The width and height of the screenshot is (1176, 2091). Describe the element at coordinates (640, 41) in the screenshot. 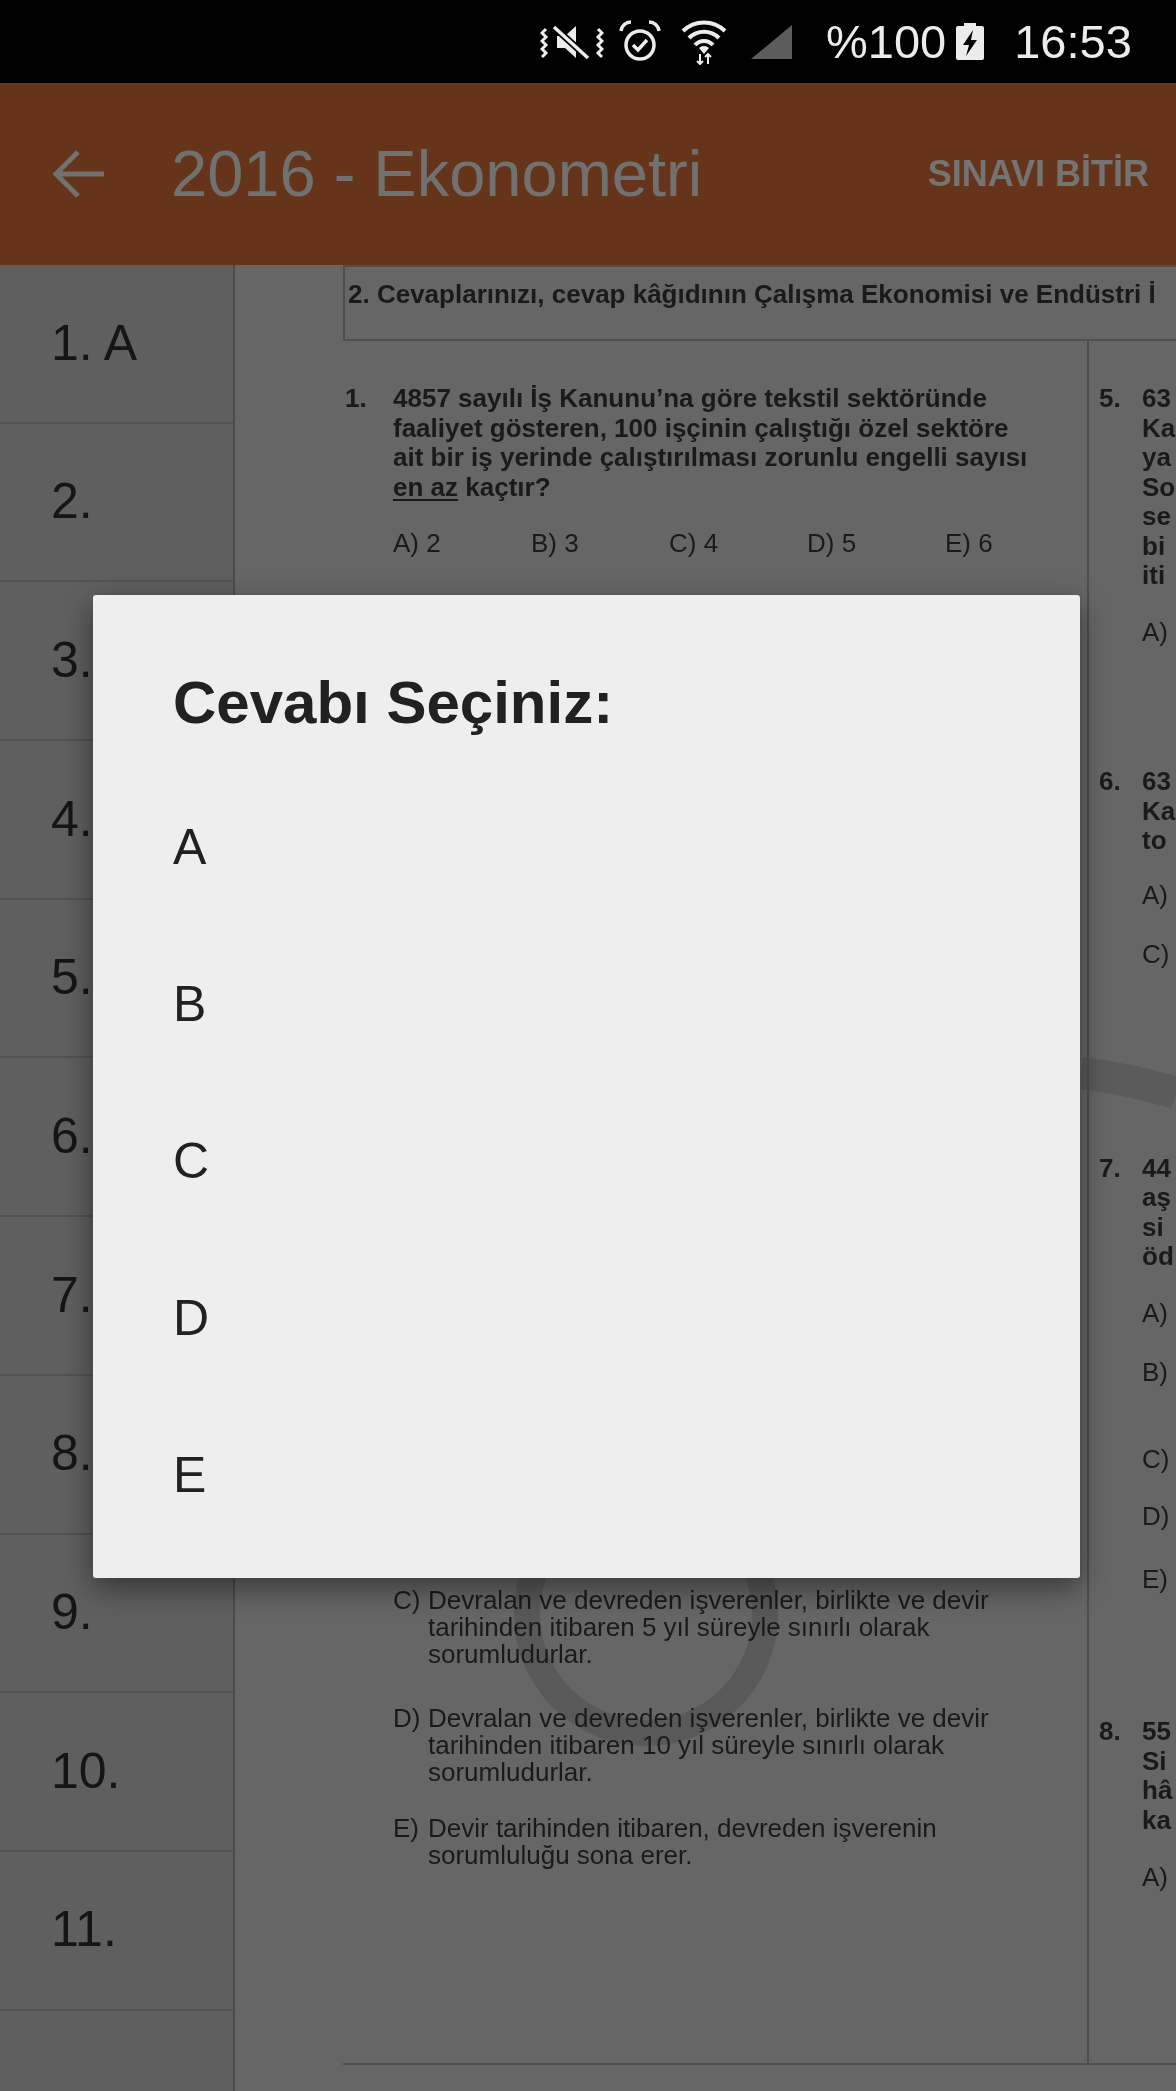

I see `alarm-clock-icon` at that location.